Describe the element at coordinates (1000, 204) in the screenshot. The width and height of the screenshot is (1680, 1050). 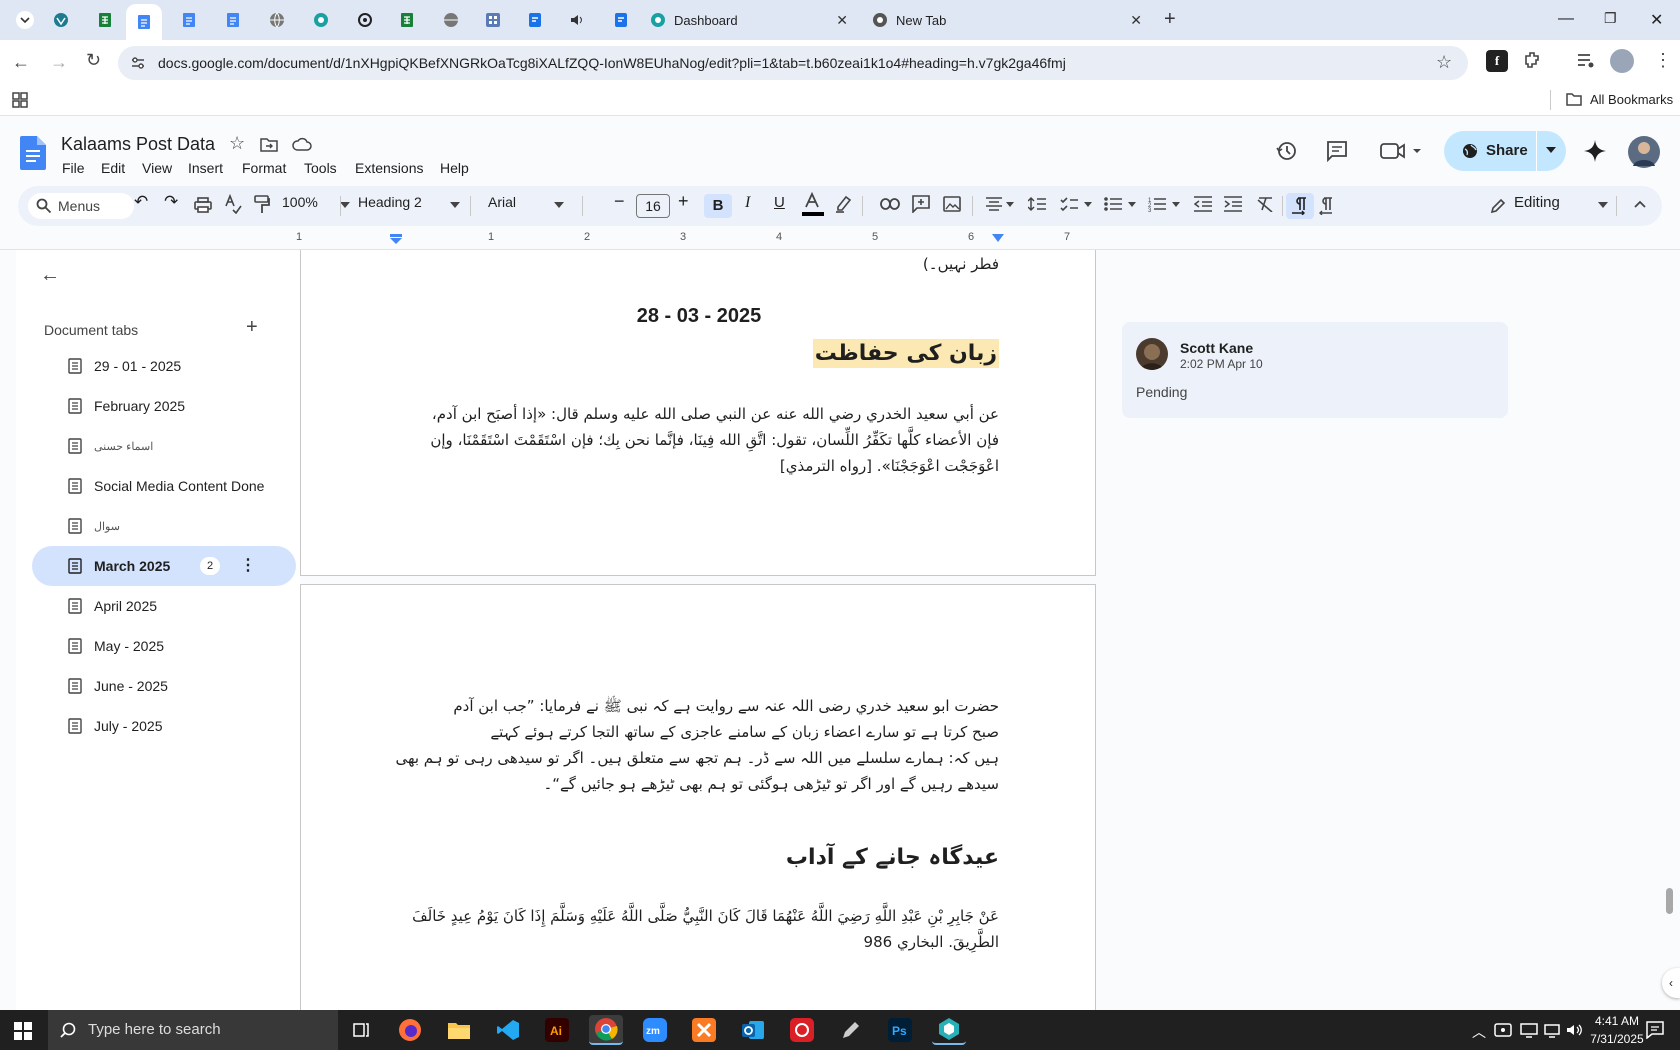
I see `align-center-icon` at that location.